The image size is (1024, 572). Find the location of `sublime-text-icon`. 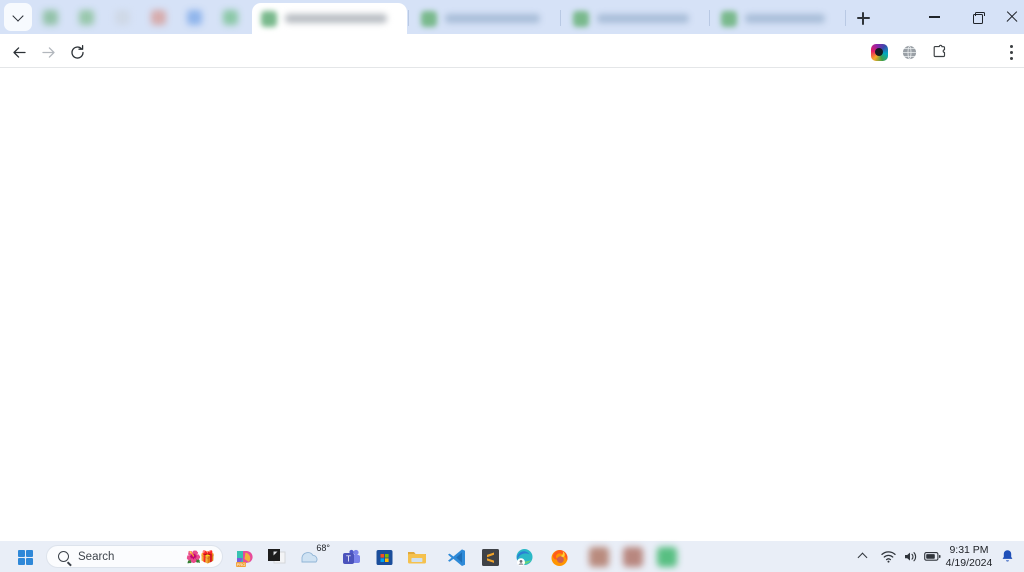

sublime-text-icon is located at coordinates (490, 557).